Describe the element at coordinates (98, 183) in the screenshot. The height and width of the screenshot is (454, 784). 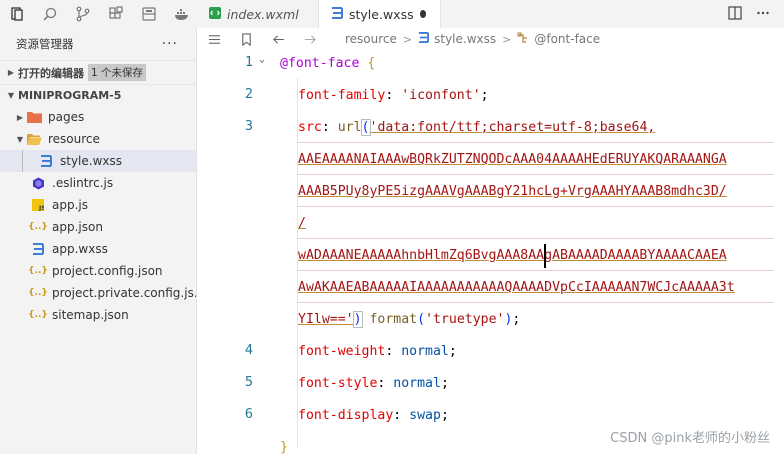
I see `tree-item-eslintrc: .eslintrc.js` at that location.